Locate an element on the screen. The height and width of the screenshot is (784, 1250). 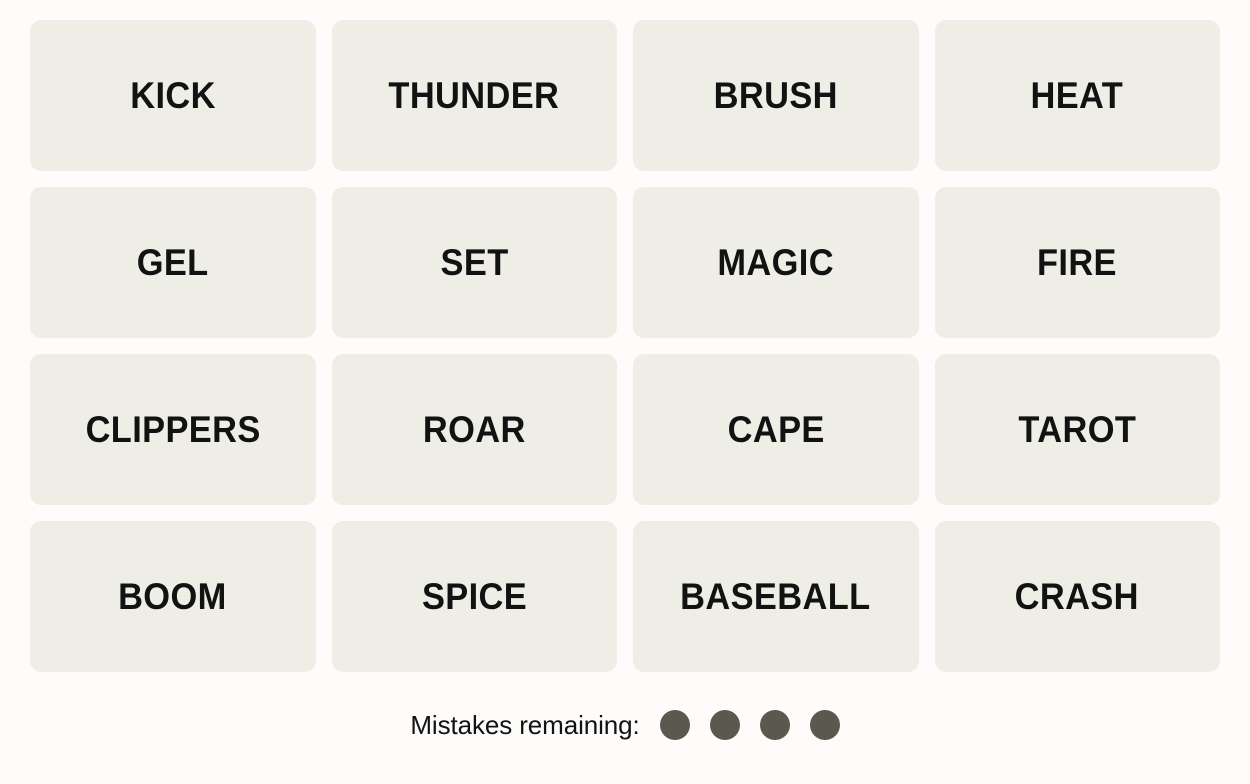
word-tile: KICK is located at coordinates (173, 95).